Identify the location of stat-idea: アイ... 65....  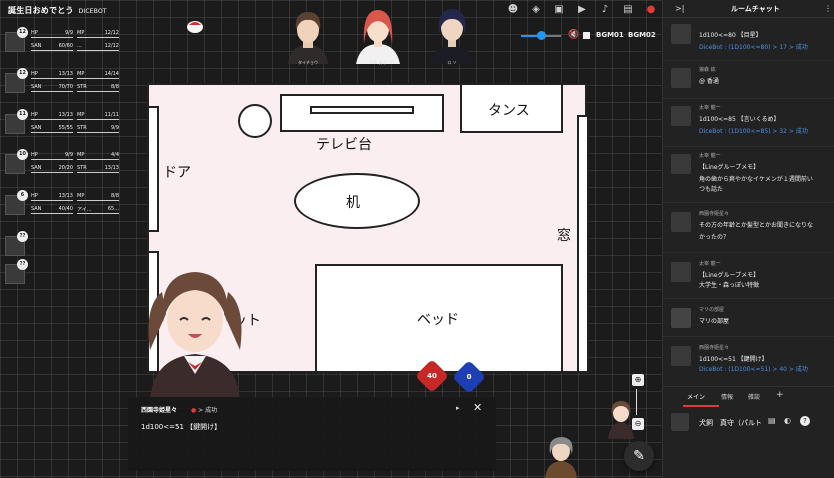
(98, 210).